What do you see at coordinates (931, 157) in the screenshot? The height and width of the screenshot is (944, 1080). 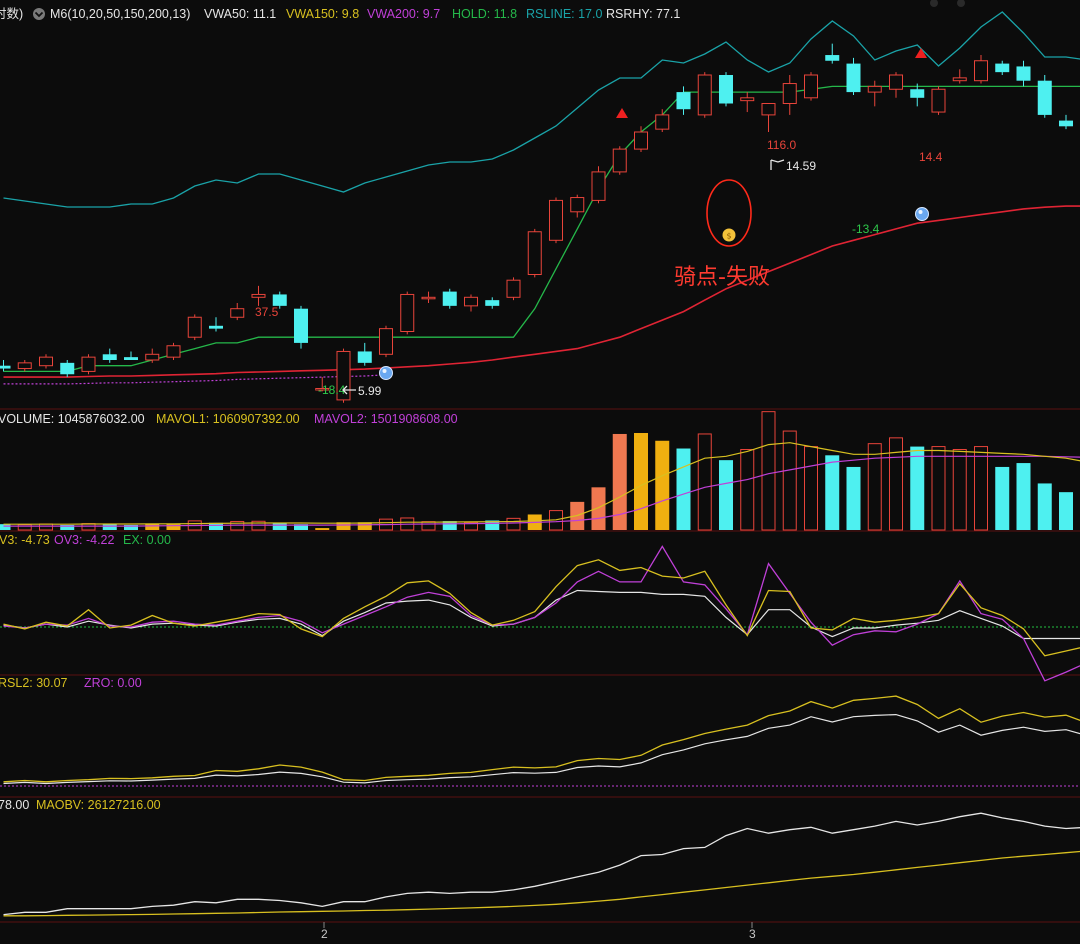 I see `peak-label-3: 14.4` at bounding box center [931, 157].